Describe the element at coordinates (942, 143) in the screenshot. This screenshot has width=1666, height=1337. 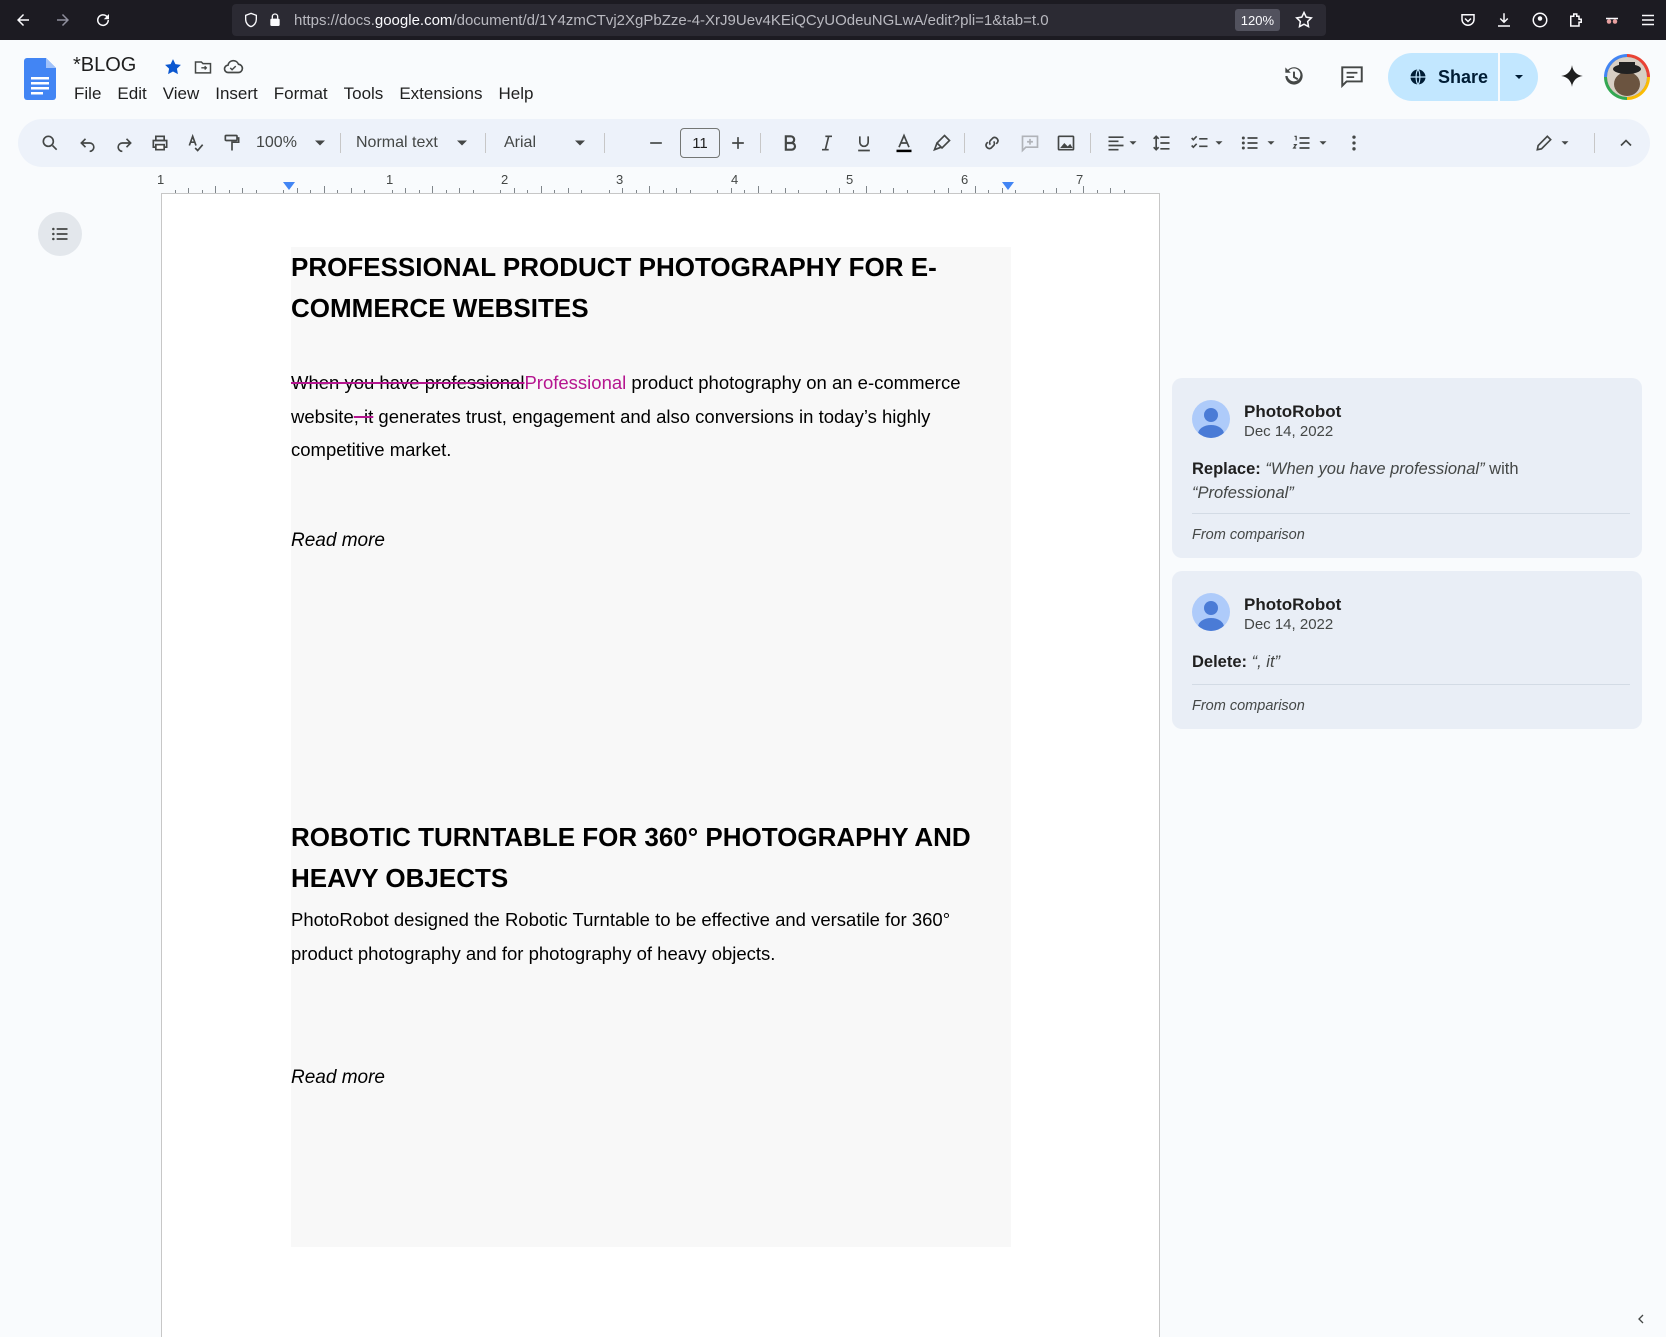
I see `highlight-color-icon` at that location.